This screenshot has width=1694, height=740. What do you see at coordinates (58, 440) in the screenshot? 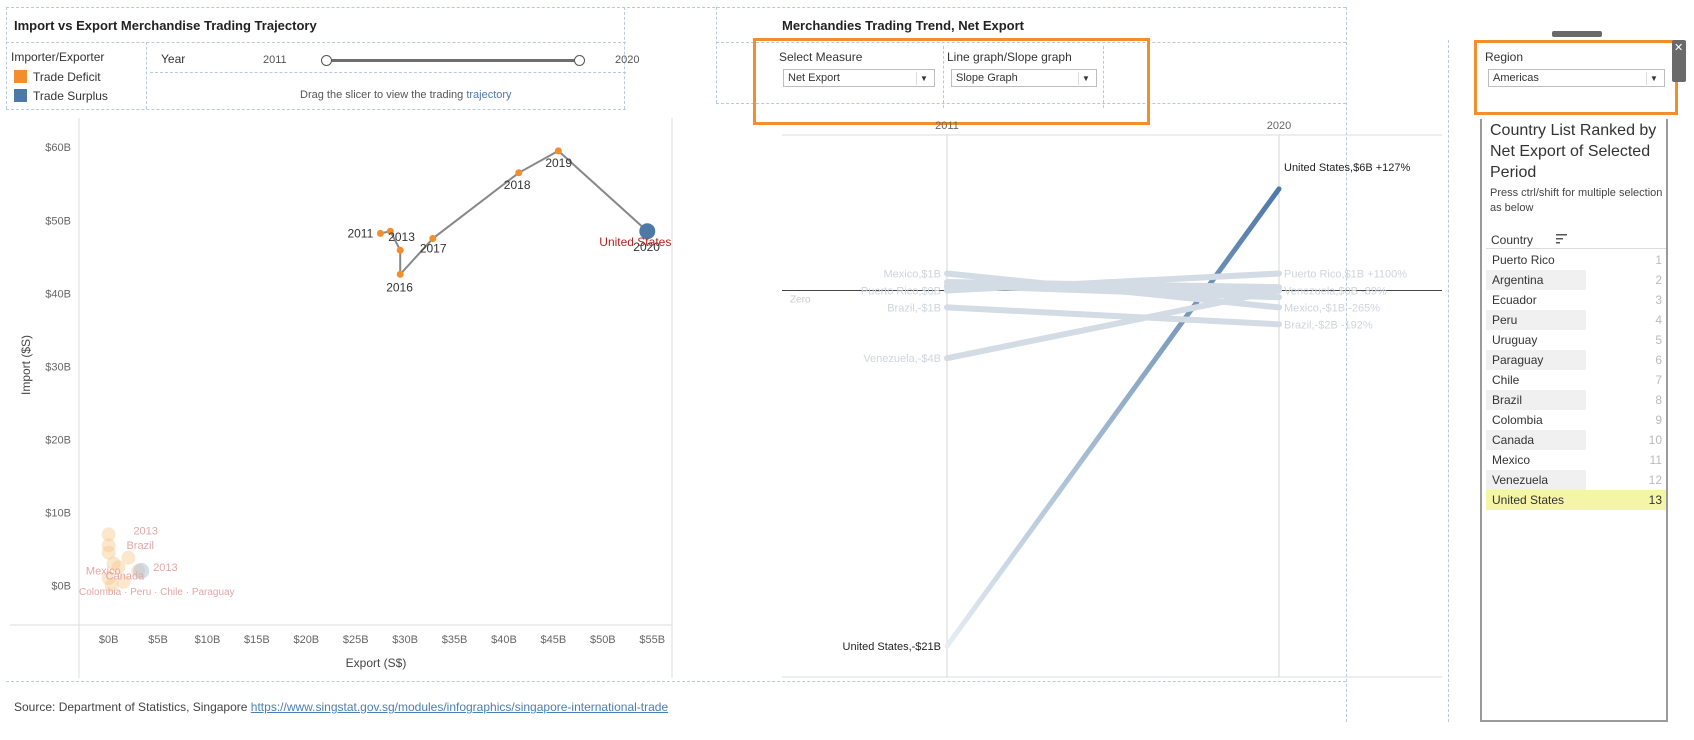
I see `y-tick-label: $20B` at bounding box center [58, 440].